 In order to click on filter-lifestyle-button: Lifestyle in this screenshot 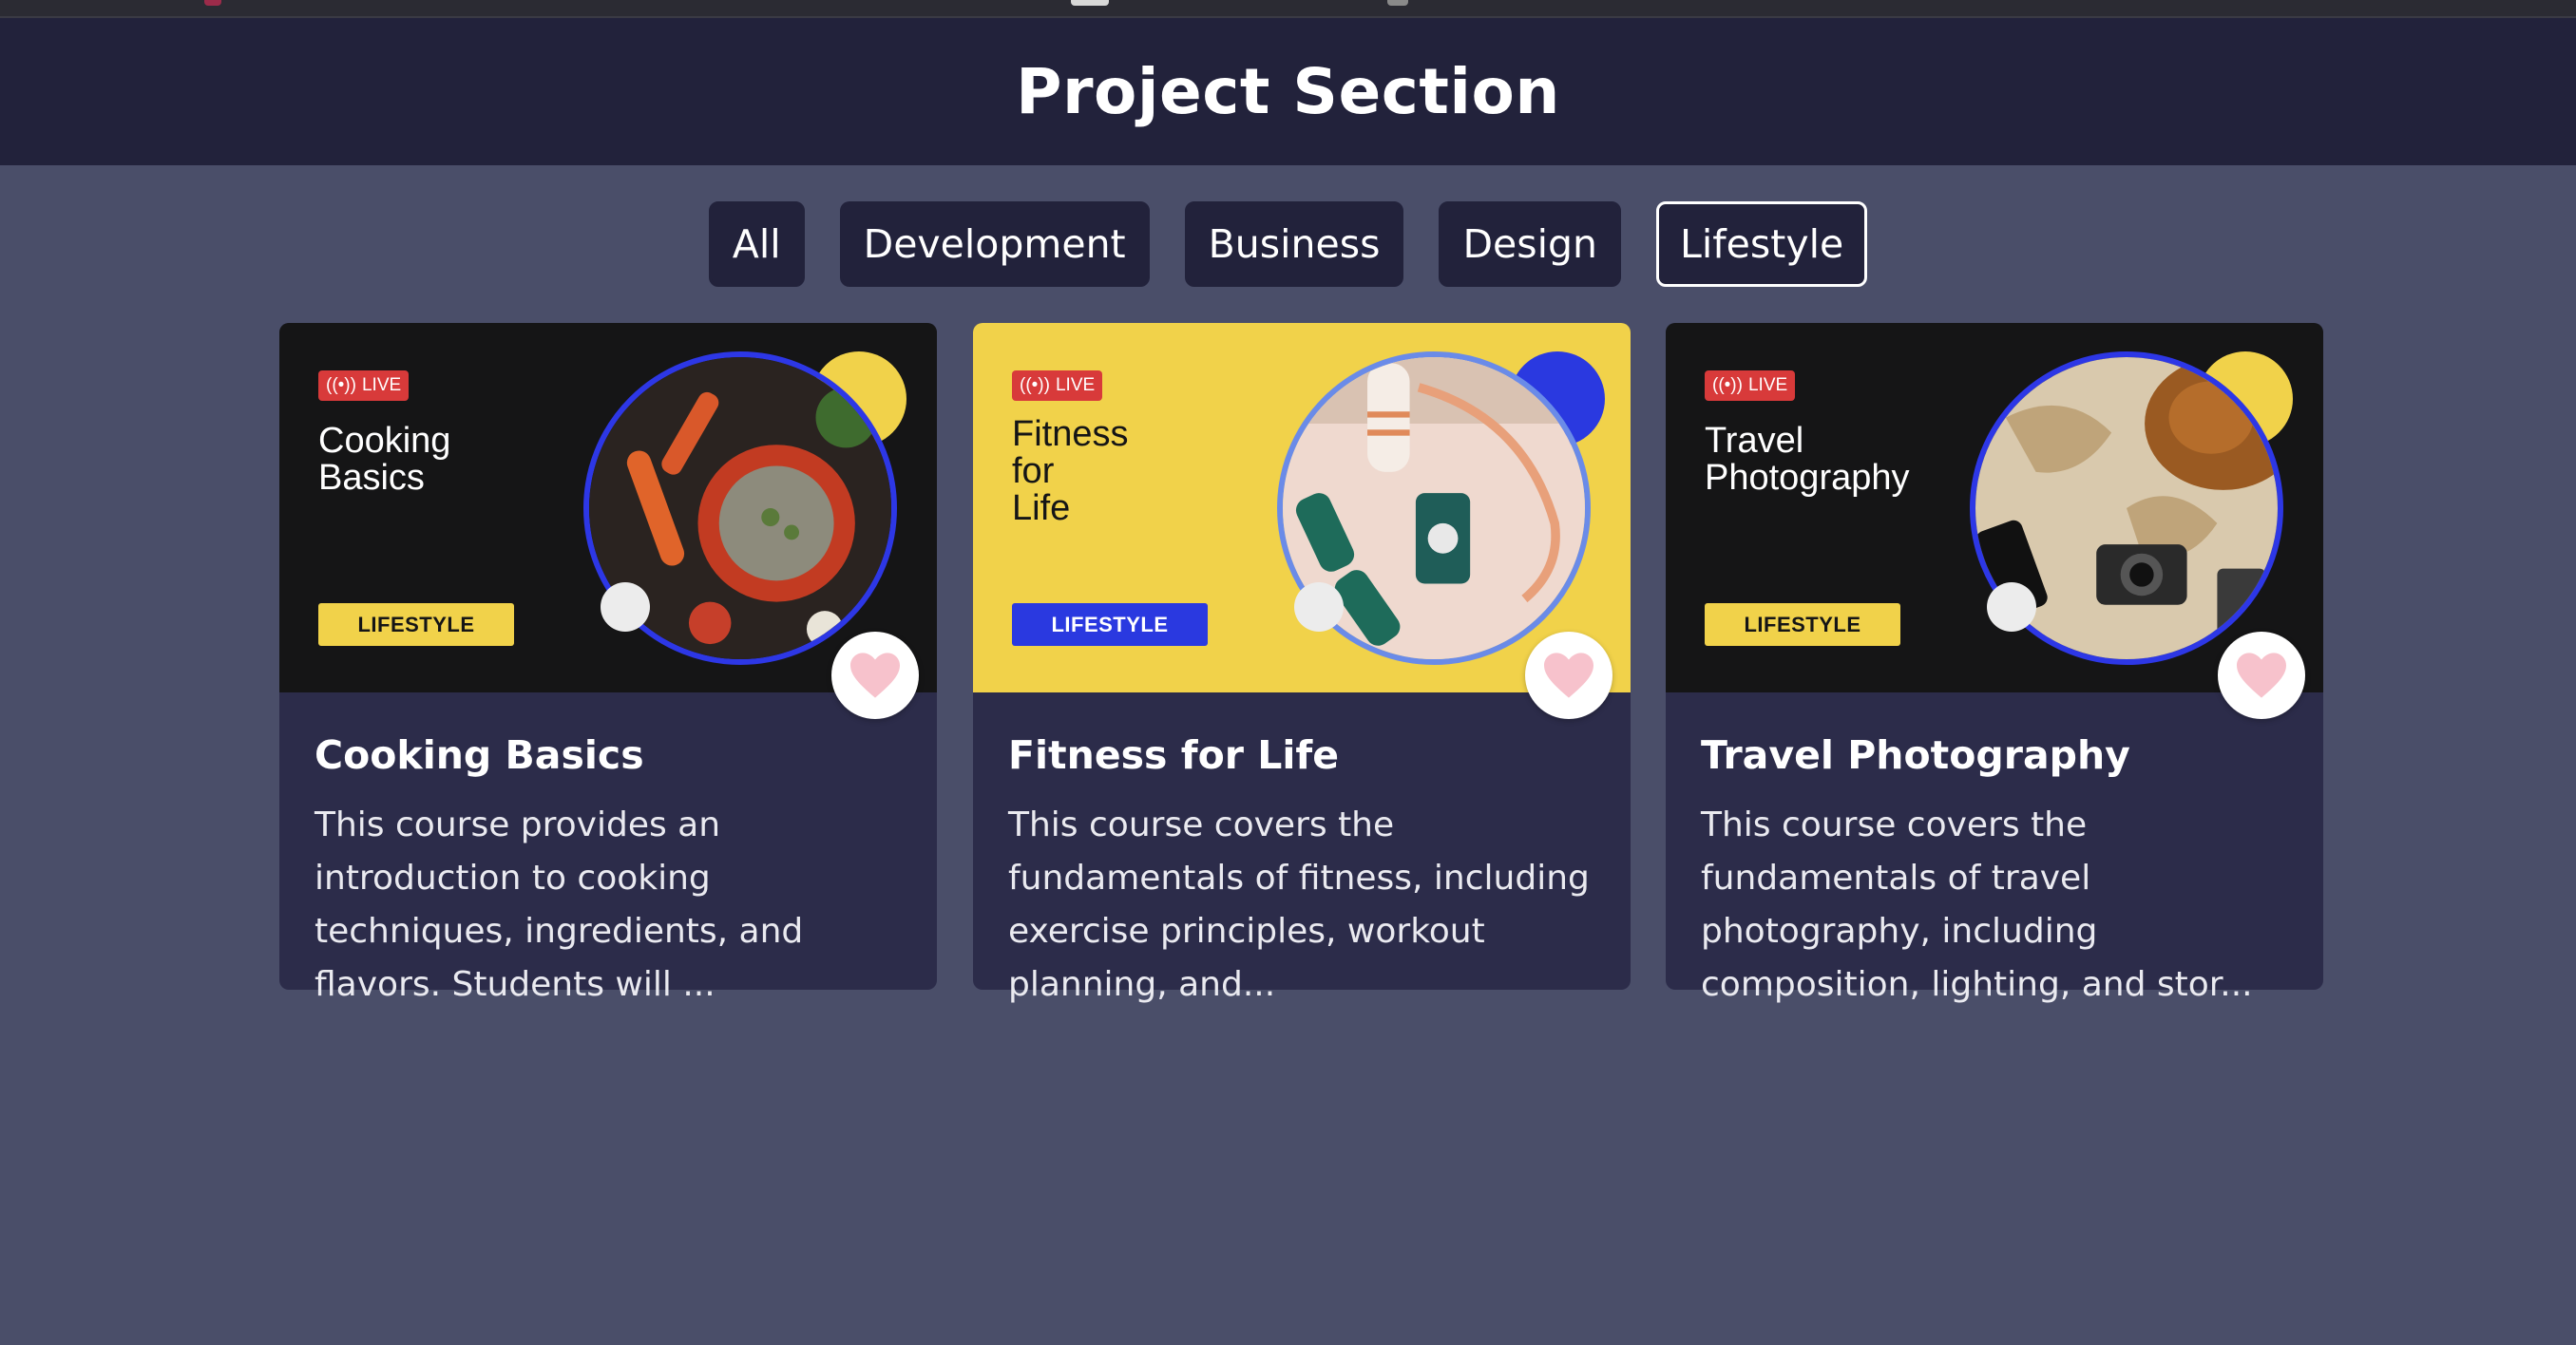, I will do `click(1762, 244)`.